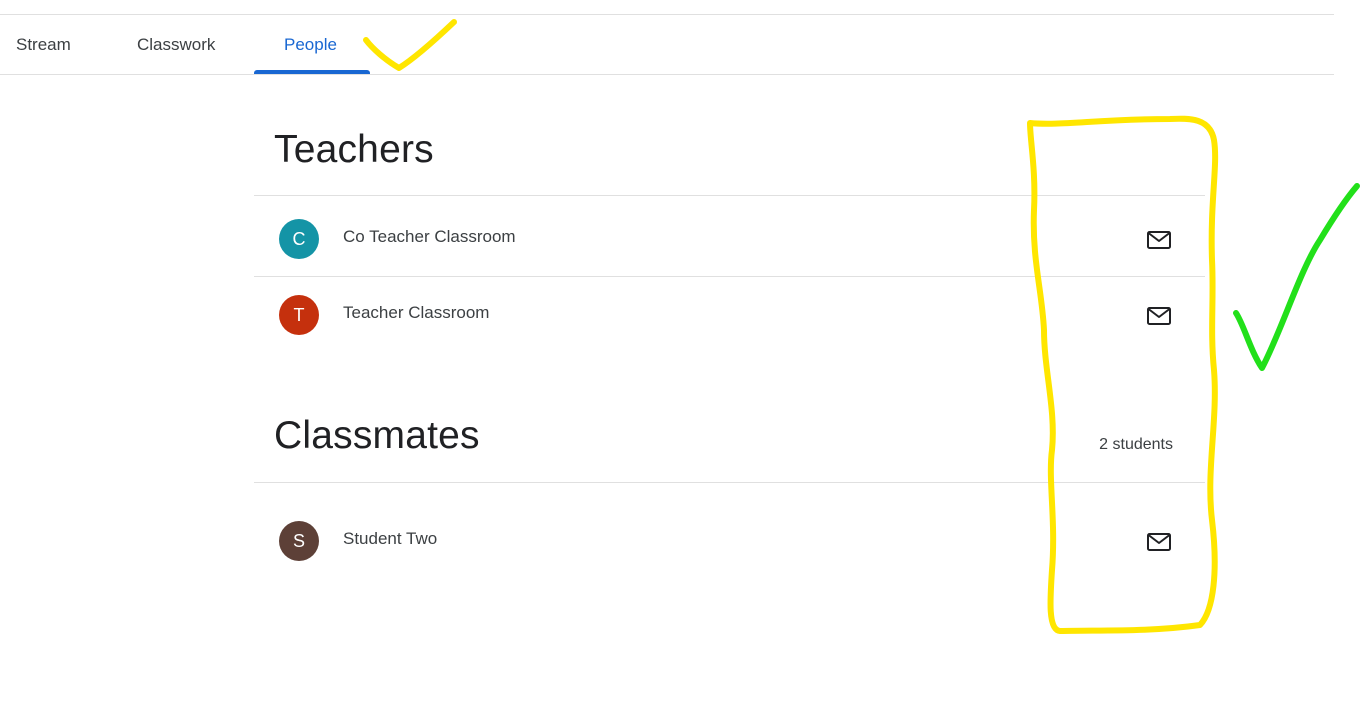  What do you see at coordinates (310, 44) in the screenshot?
I see `tab-people: People` at bounding box center [310, 44].